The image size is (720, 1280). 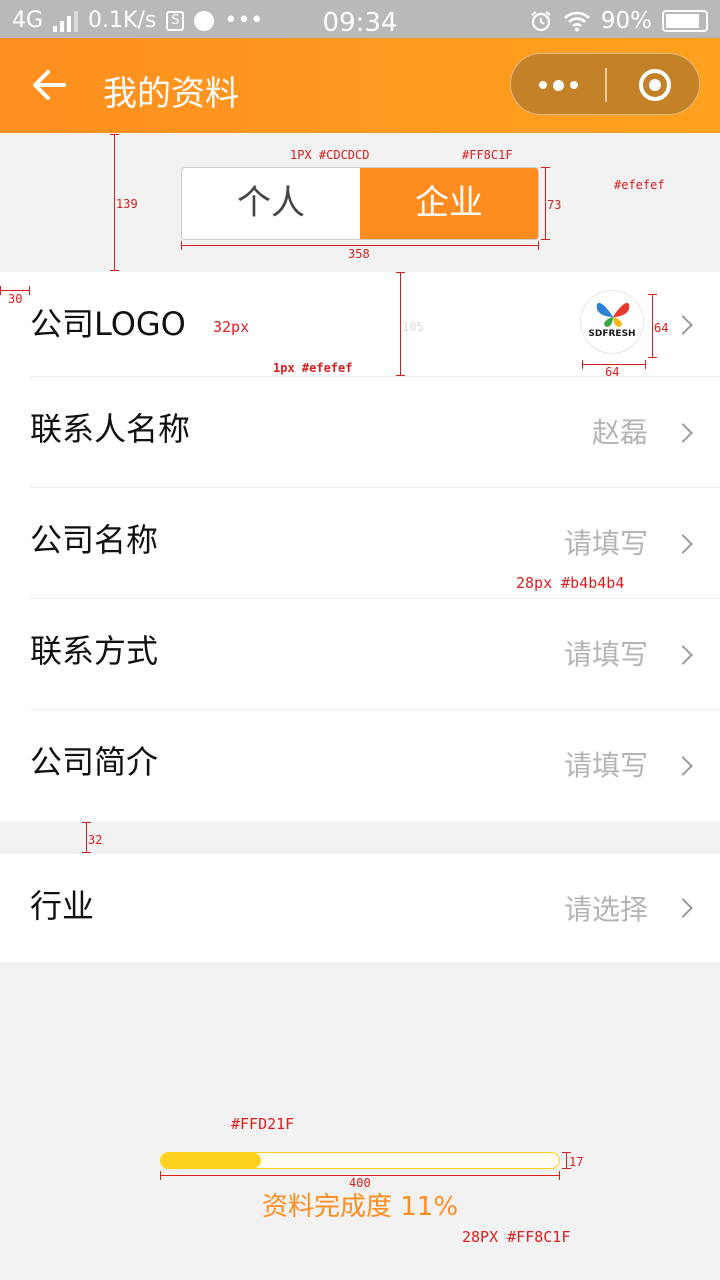 I want to click on annotation-height-73: 73, so click(x=554, y=205).